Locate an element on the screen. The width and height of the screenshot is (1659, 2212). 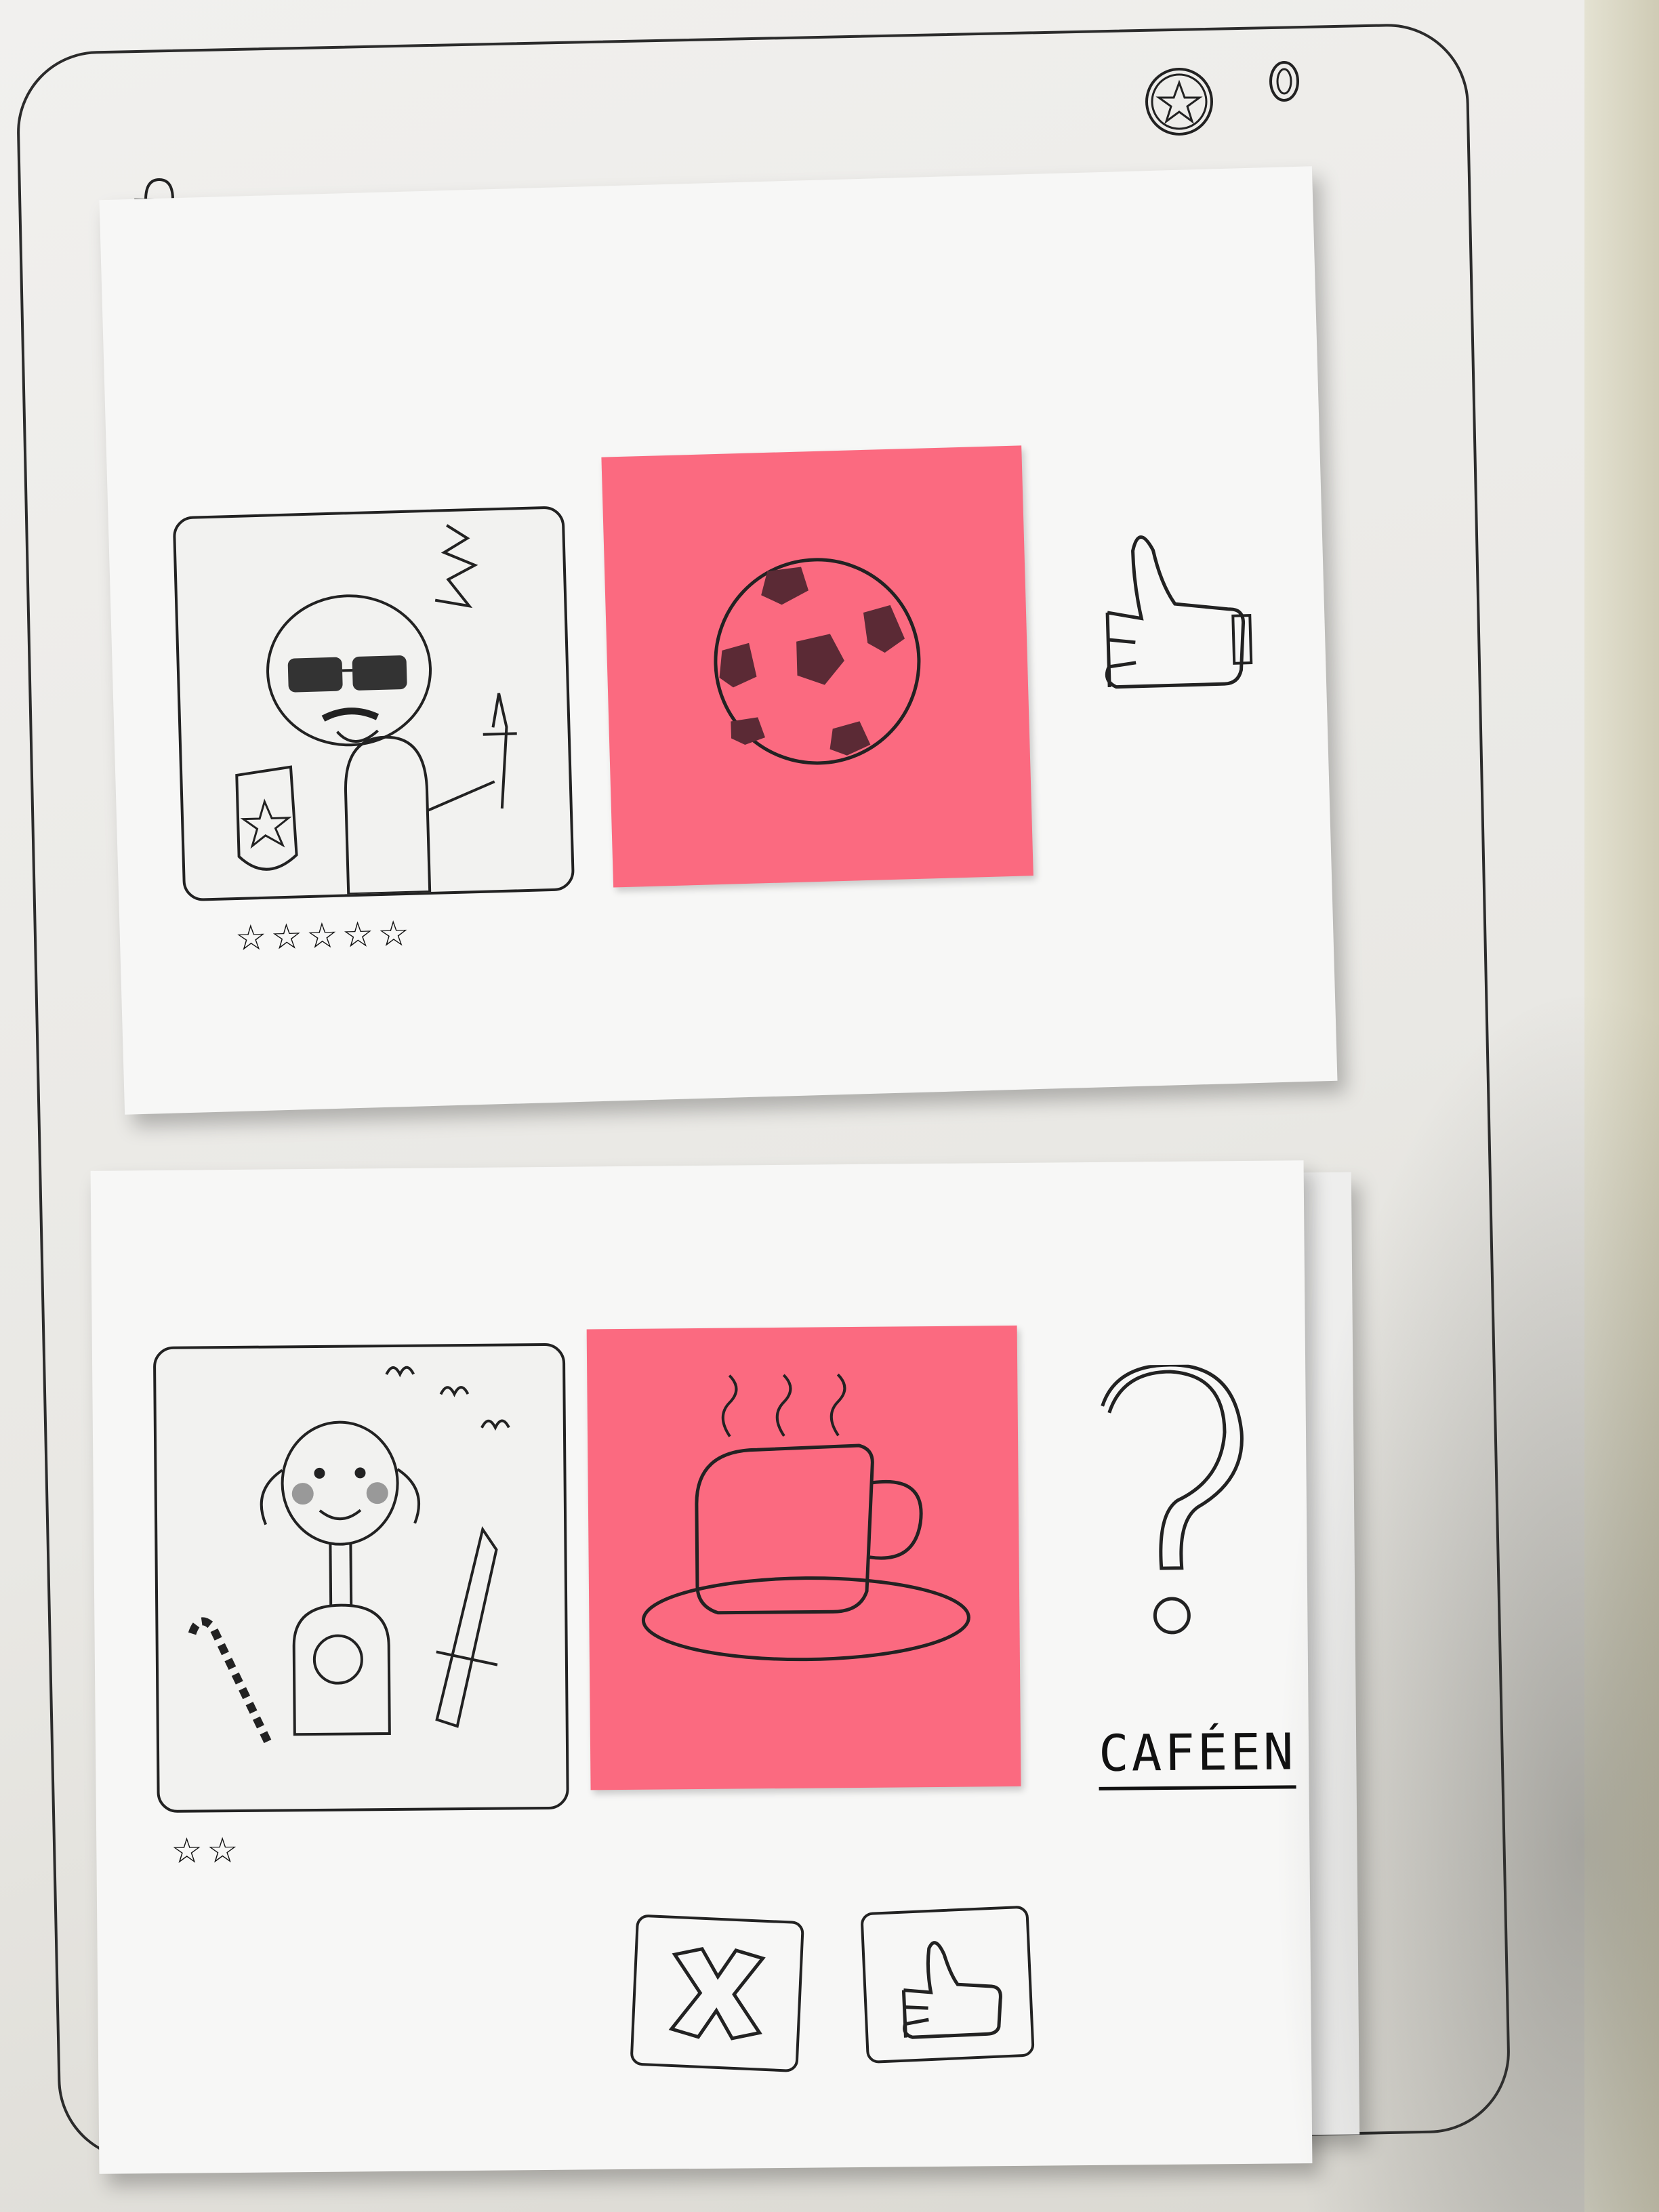
question-mark-icon is located at coordinates (1172, 1500).